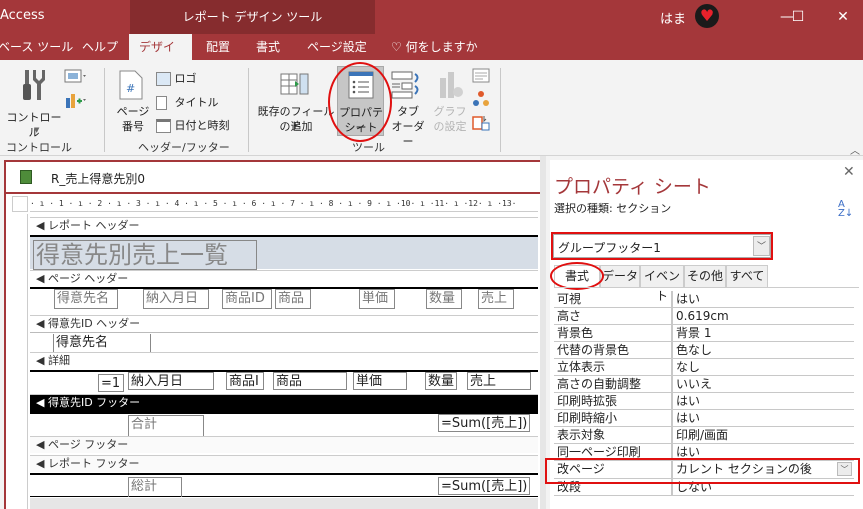 Image resolution: width=863 pixels, height=509 pixels. Describe the element at coordinates (176, 78) in the screenshot. I see `logo-button: ロゴ` at that location.